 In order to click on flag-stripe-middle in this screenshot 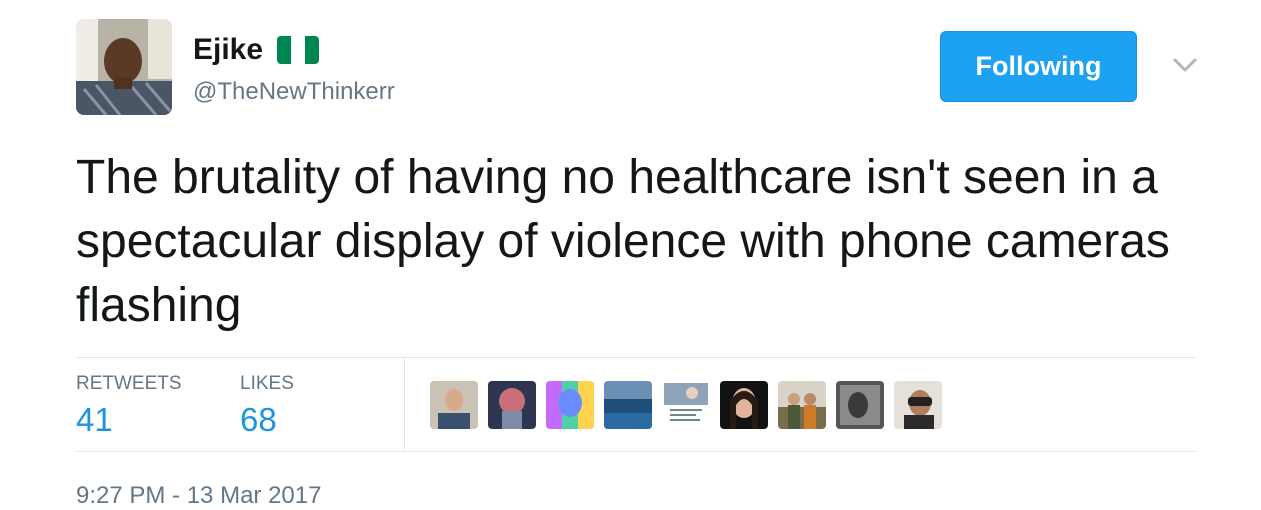, I will do `click(298, 50)`.